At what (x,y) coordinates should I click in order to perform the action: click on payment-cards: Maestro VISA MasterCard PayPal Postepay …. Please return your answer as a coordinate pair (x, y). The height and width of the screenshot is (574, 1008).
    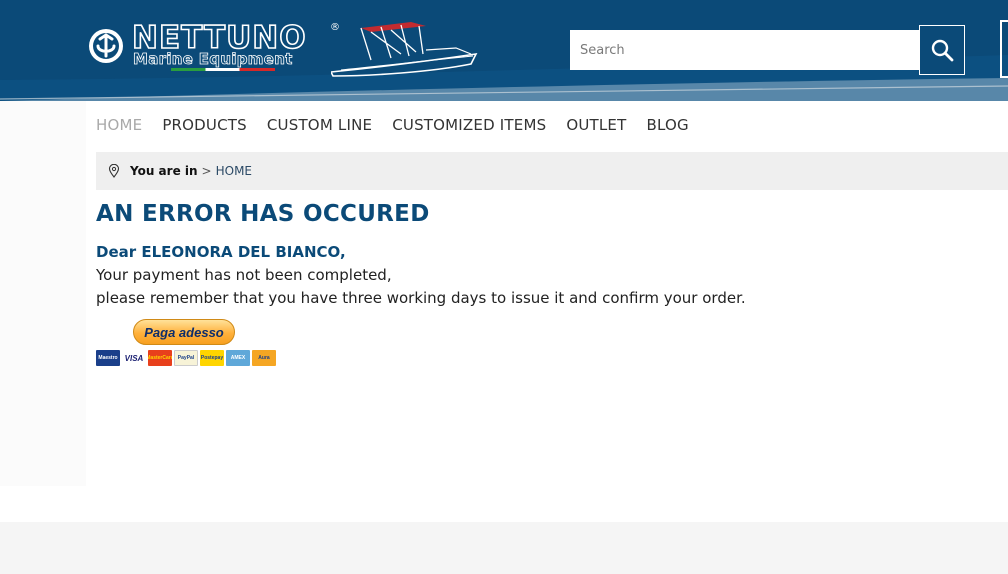
    Looking at the image, I should click on (186, 358).